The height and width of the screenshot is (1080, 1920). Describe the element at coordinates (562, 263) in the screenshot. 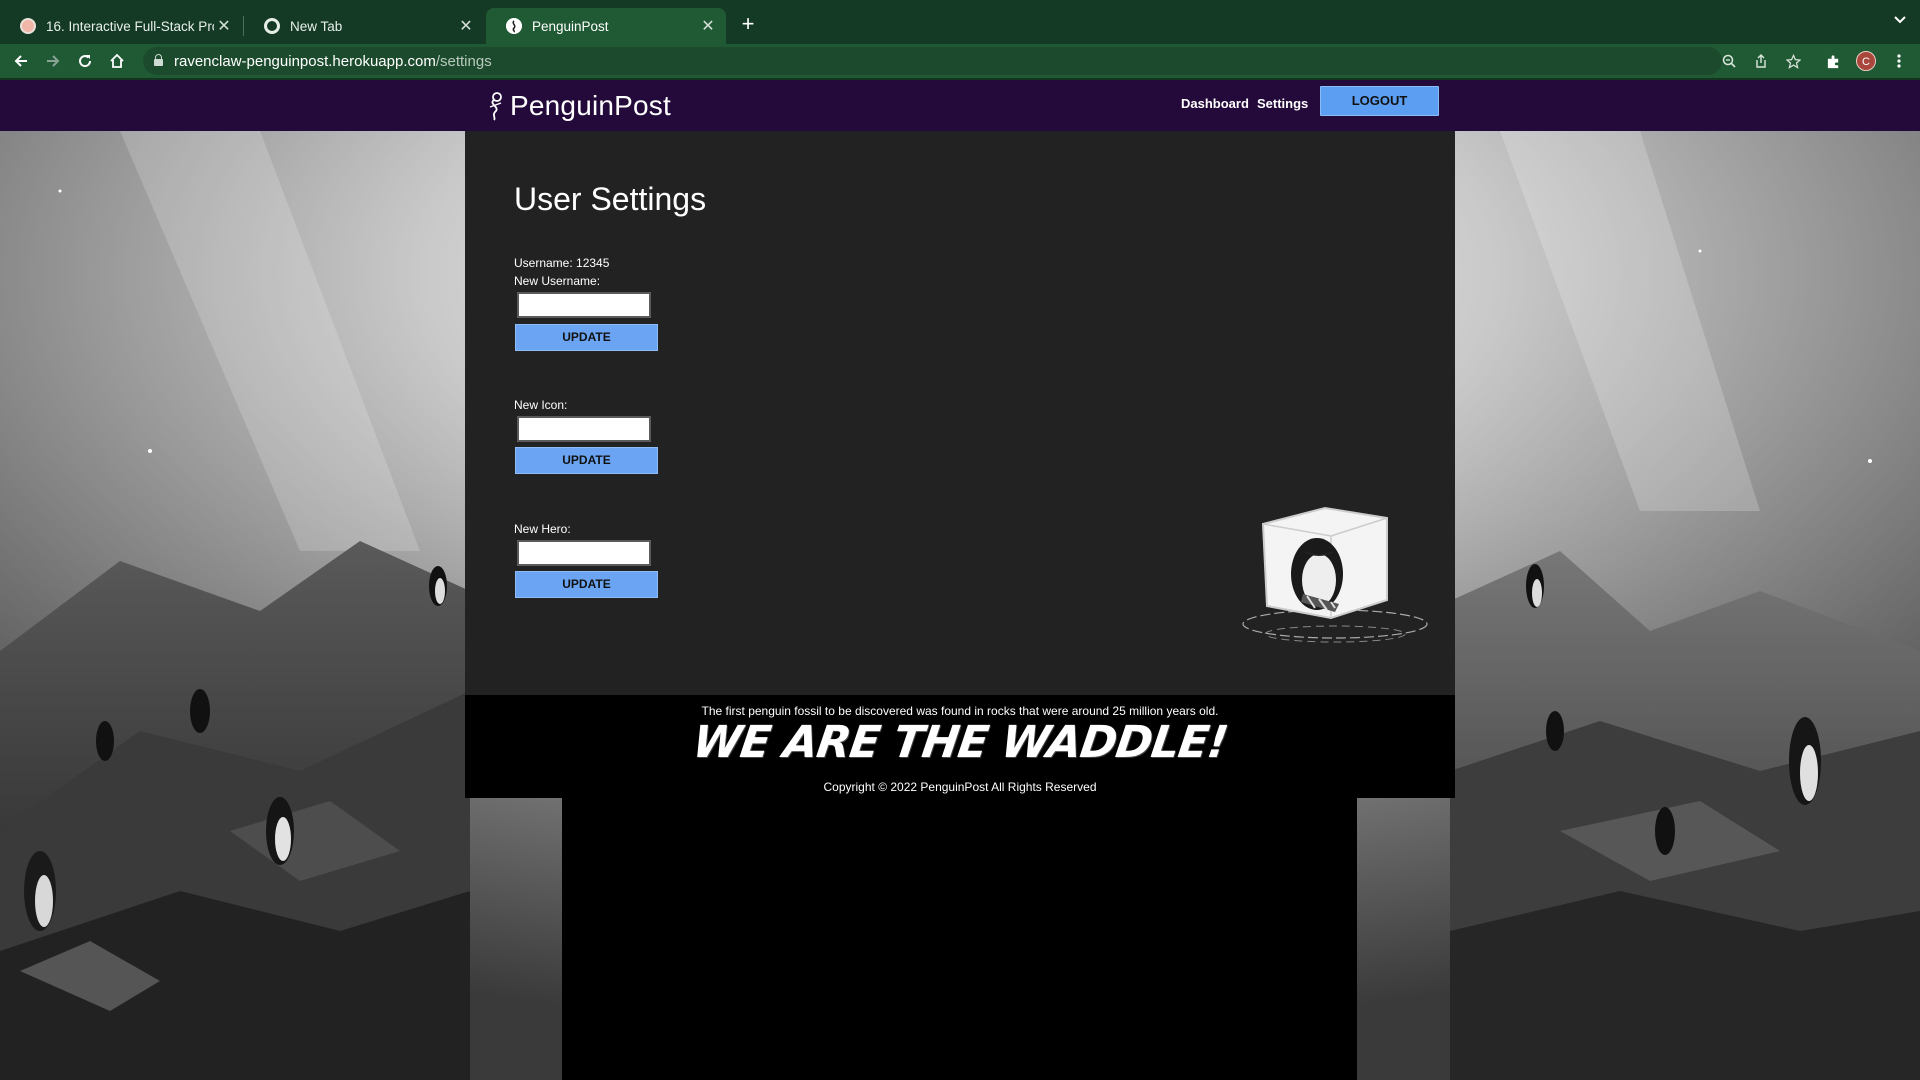

I see `current-username: Username: 12345` at that location.